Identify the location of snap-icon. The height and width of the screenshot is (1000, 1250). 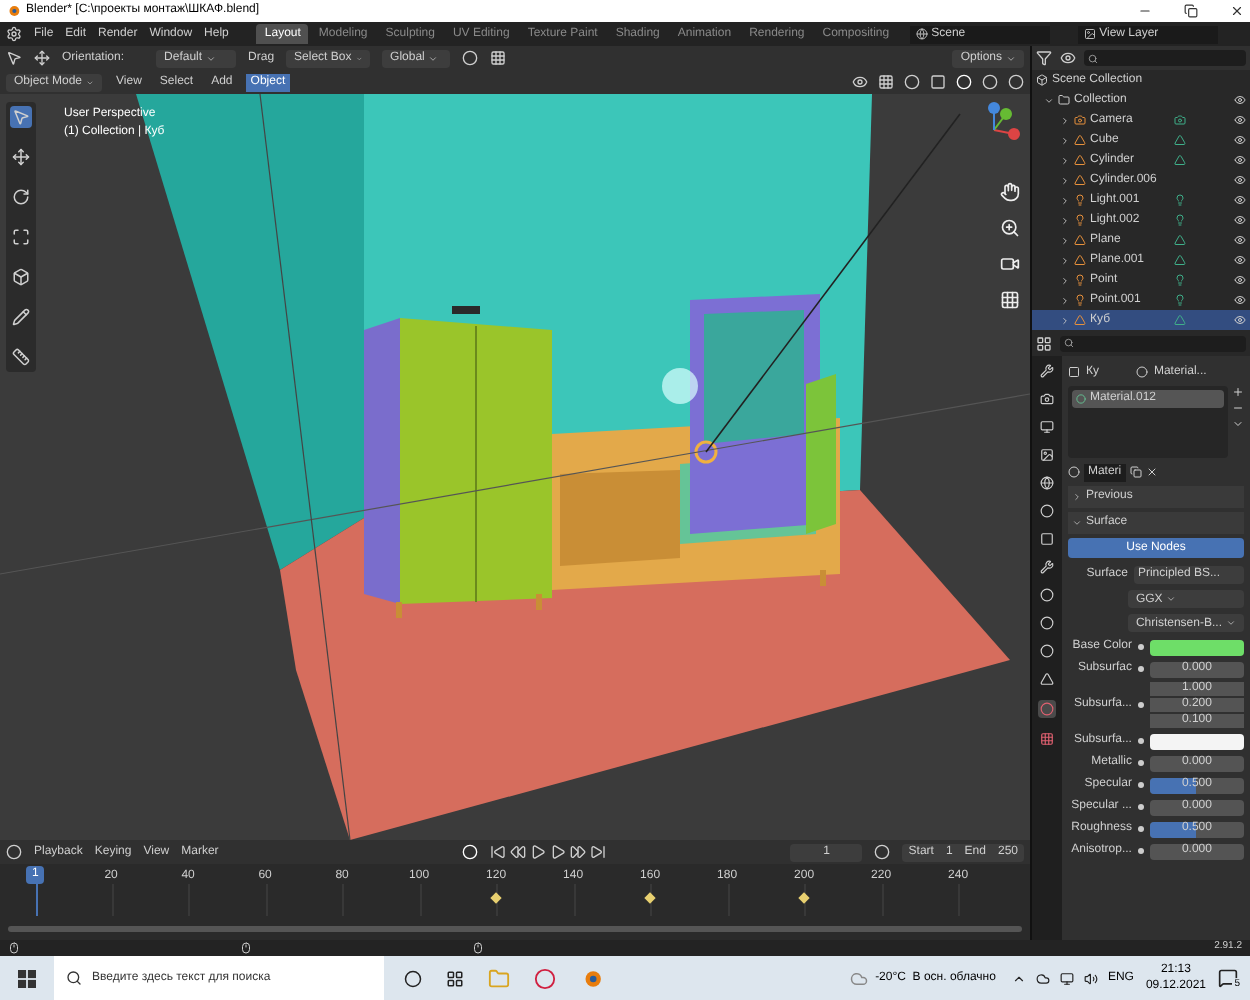
(498, 58).